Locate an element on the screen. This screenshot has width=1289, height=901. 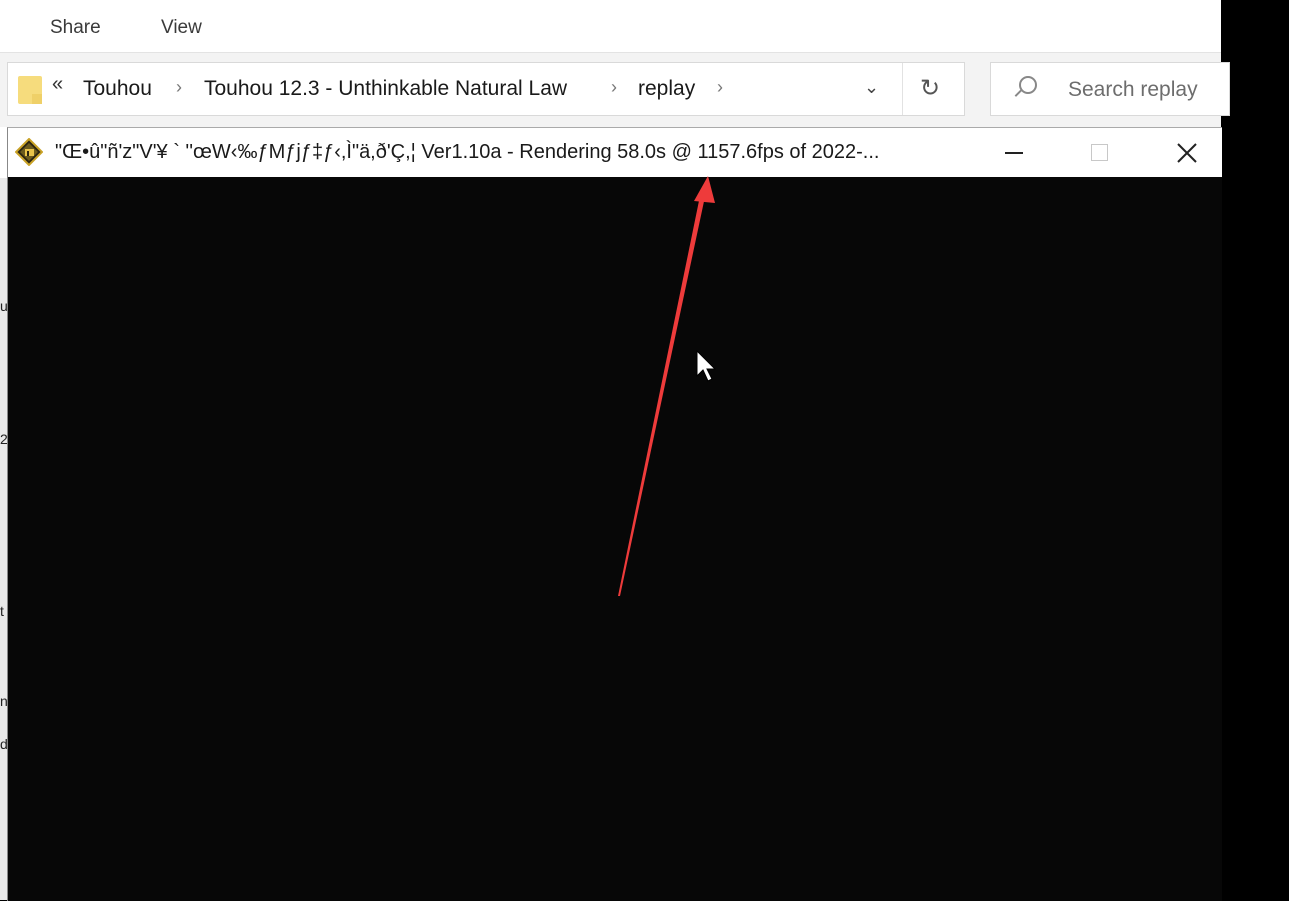
tab-share: Share is located at coordinates (75, 28).